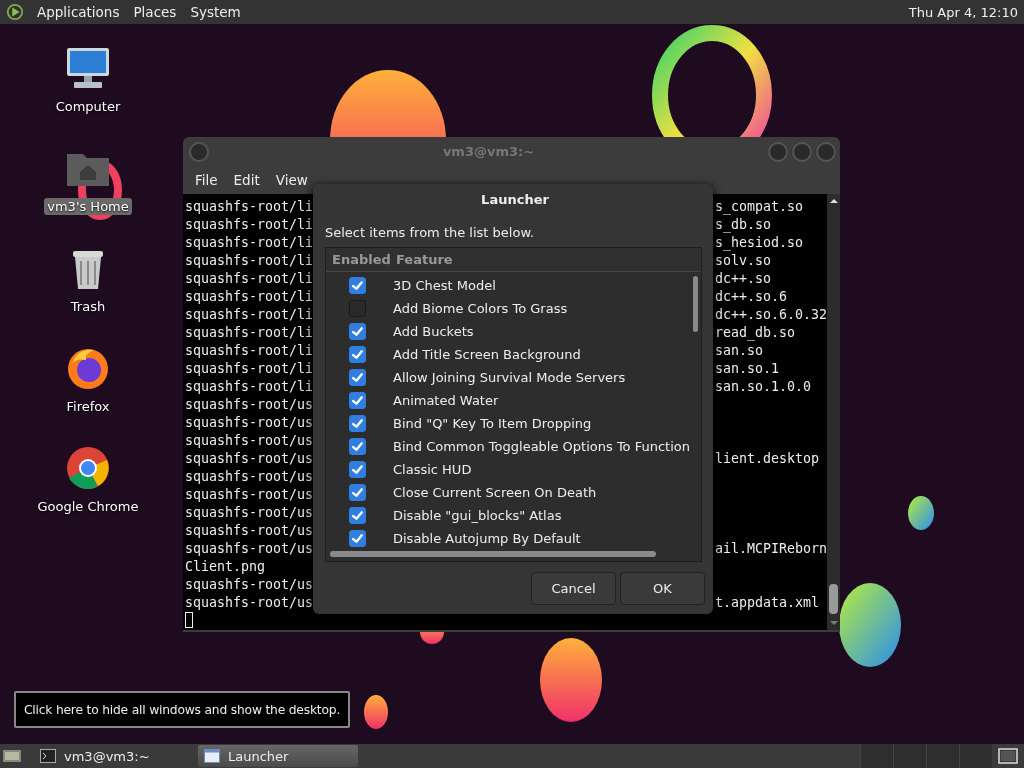 This screenshot has height=768, width=1024. Describe the element at coordinates (114, 756) in the screenshot. I see `taskbar-button: vm3@vm3:~` at that location.